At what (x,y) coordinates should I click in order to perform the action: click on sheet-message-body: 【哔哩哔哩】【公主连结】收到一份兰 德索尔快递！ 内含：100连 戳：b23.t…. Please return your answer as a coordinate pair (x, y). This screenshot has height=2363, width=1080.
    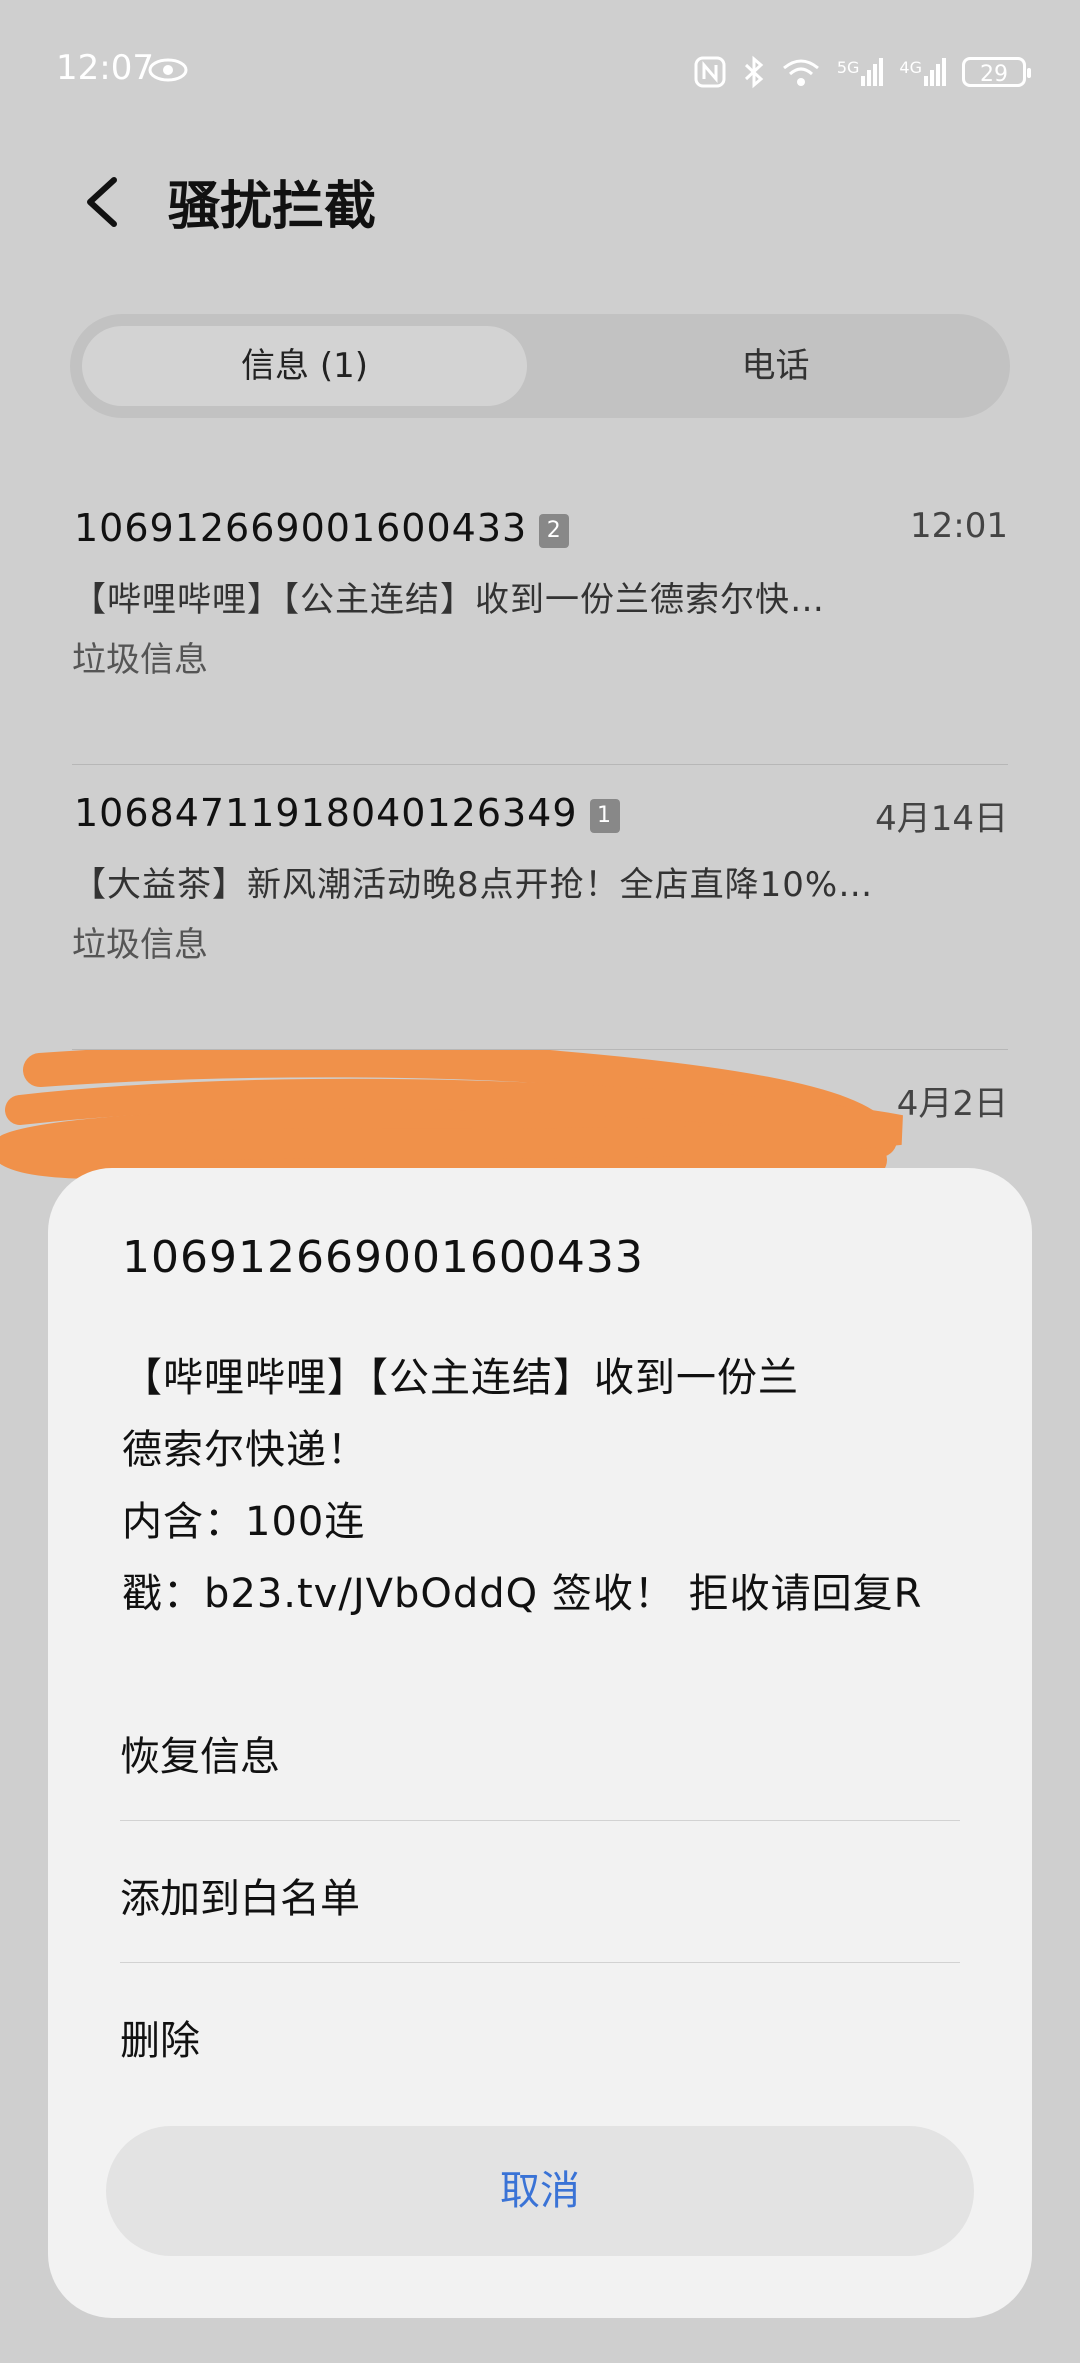
    Looking at the image, I should click on (552, 1486).